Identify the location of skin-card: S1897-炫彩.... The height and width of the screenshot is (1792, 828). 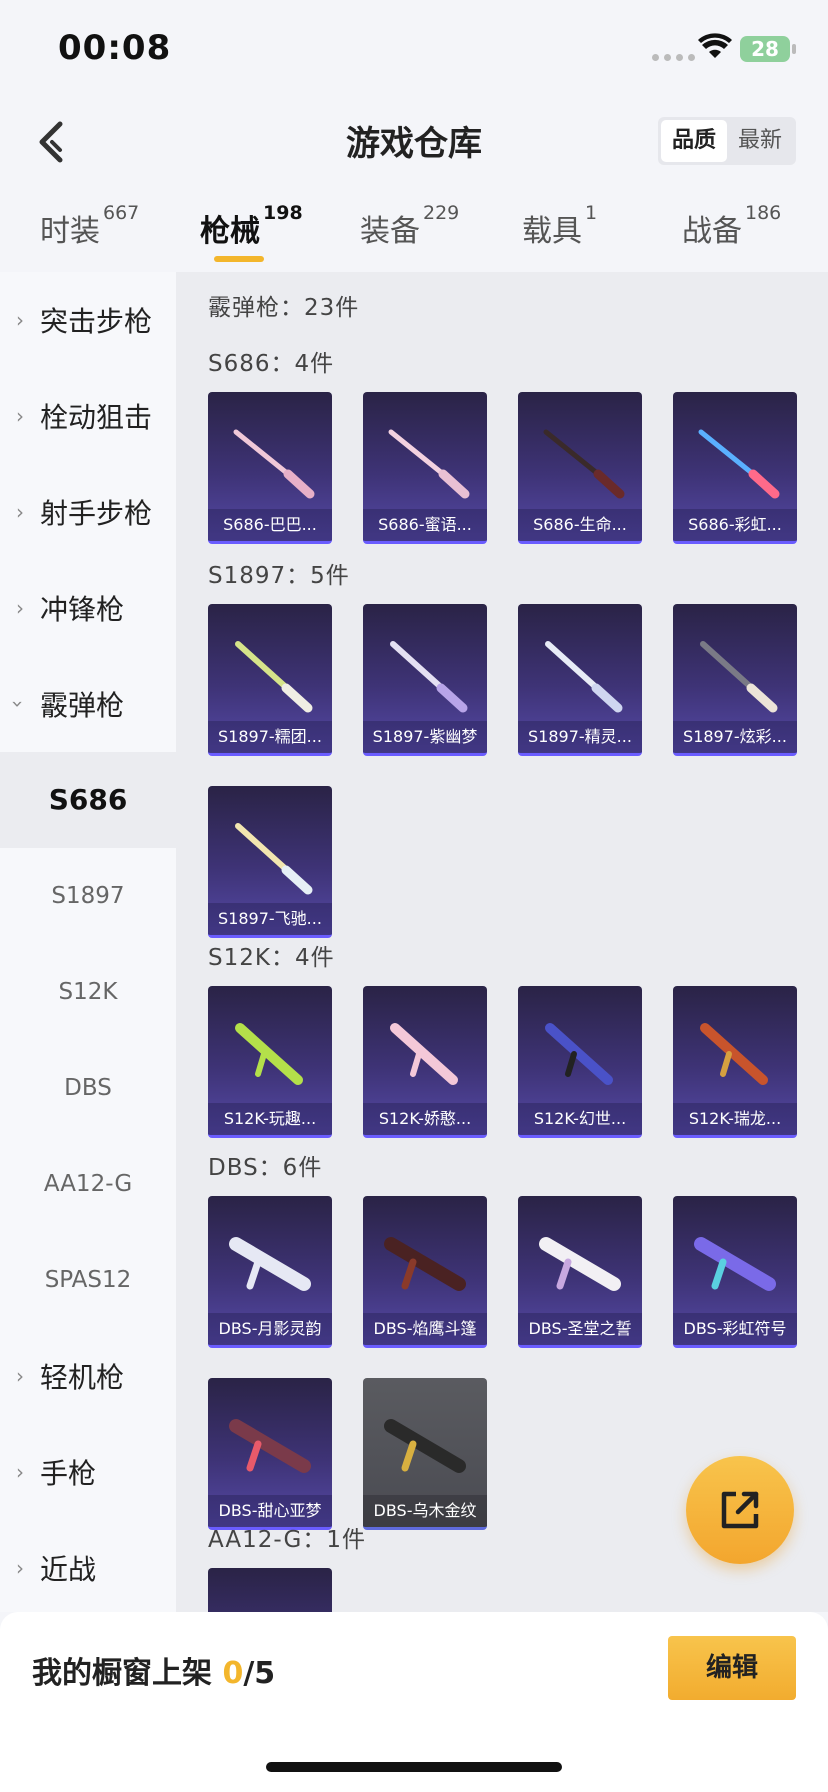
(735, 680).